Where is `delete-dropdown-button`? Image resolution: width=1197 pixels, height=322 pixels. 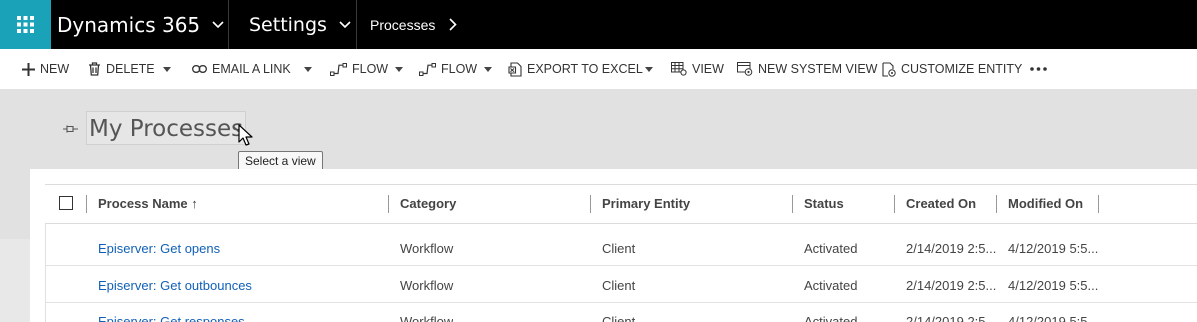 delete-dropdown-button is located at coordinates (167, 69).